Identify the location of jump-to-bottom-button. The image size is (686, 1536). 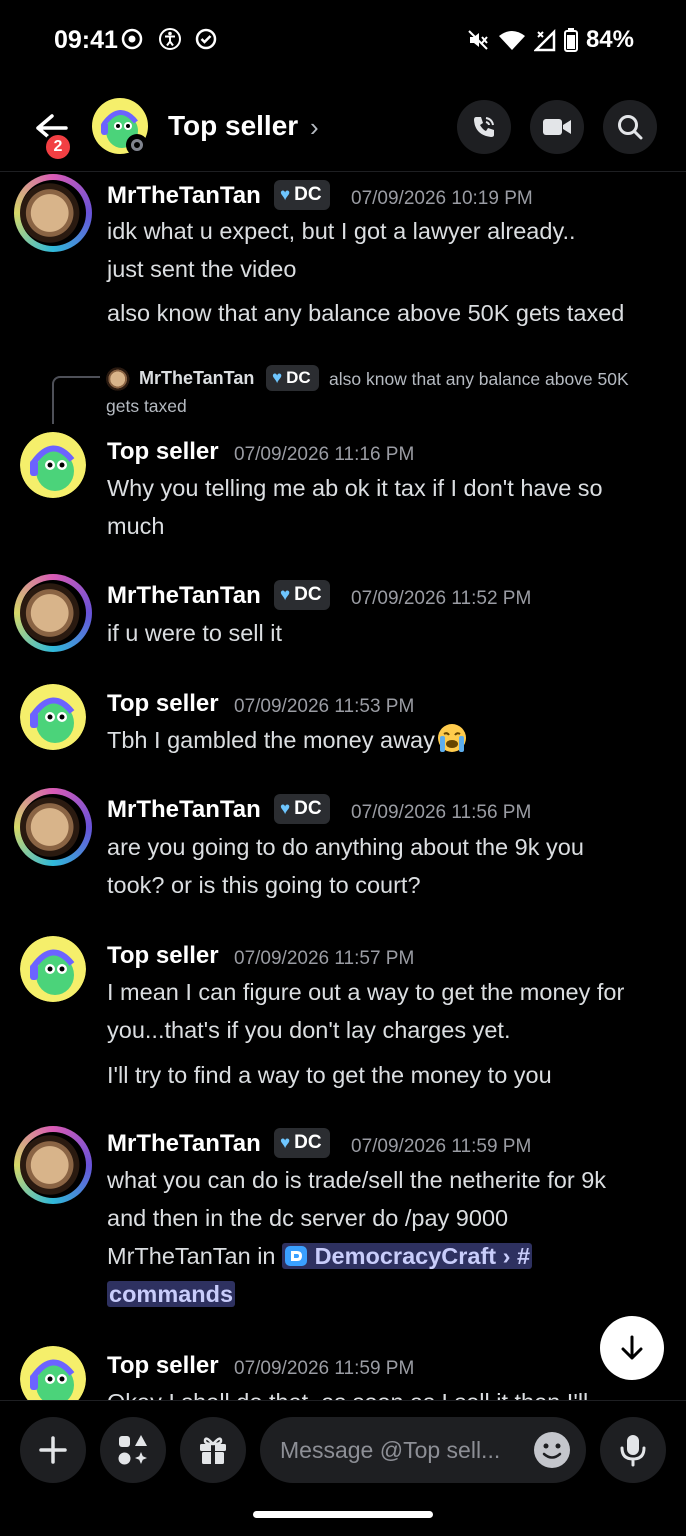
(632, 1348).